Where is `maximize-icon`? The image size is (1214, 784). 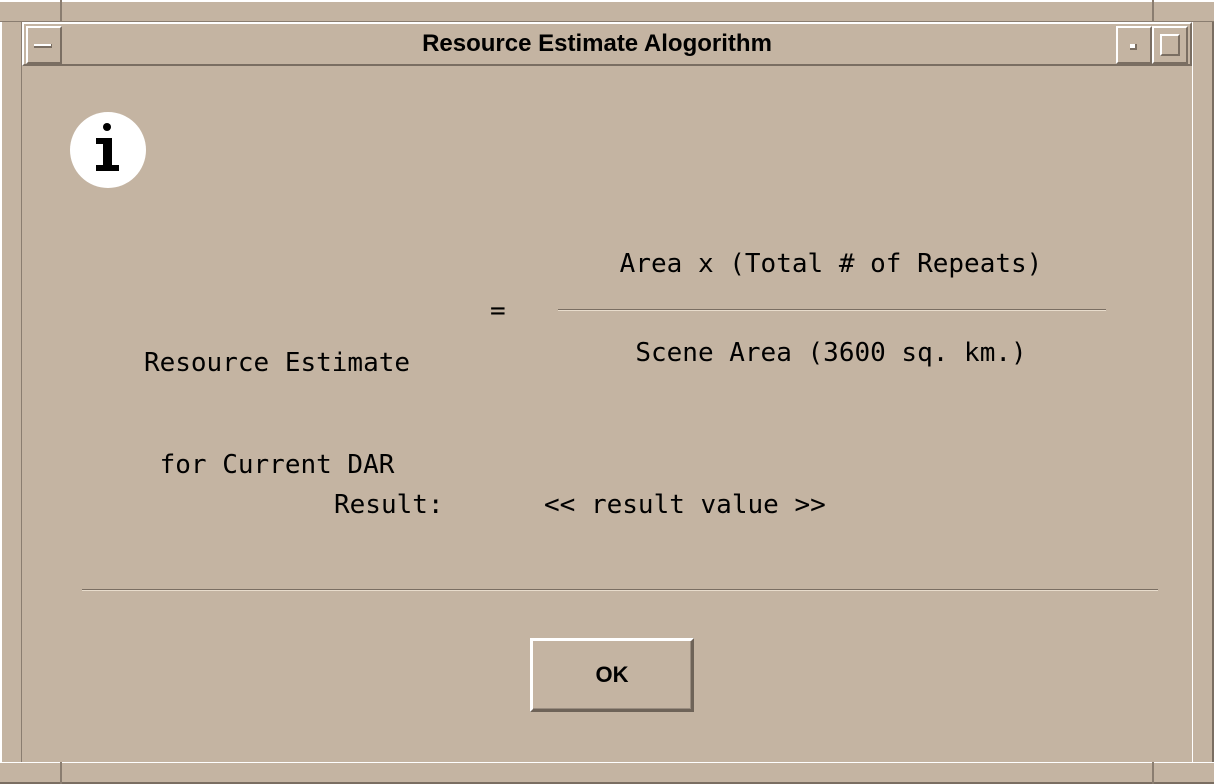 maximize-icon is located at coordinates (1170, 45).